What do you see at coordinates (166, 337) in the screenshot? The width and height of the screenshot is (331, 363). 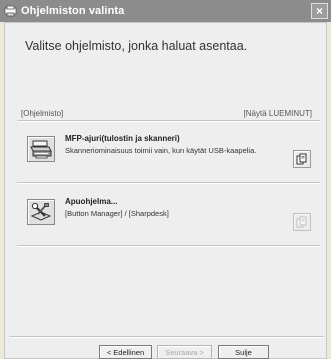 I see `footer-divider` at bounding box center [166, 337].